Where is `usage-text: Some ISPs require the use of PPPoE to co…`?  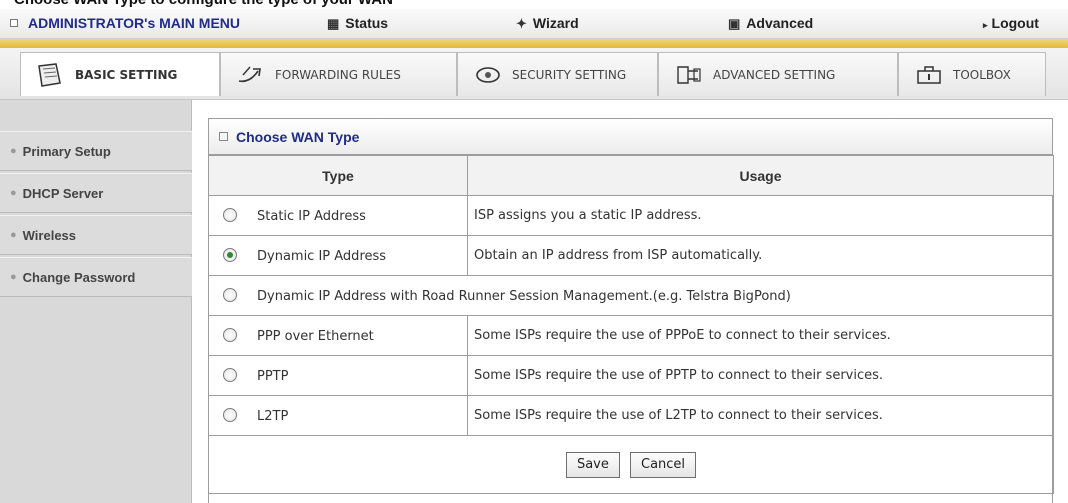
usage-text: Some ISPs require the use of PPPoE to co… is located at coordinates (760, 335).